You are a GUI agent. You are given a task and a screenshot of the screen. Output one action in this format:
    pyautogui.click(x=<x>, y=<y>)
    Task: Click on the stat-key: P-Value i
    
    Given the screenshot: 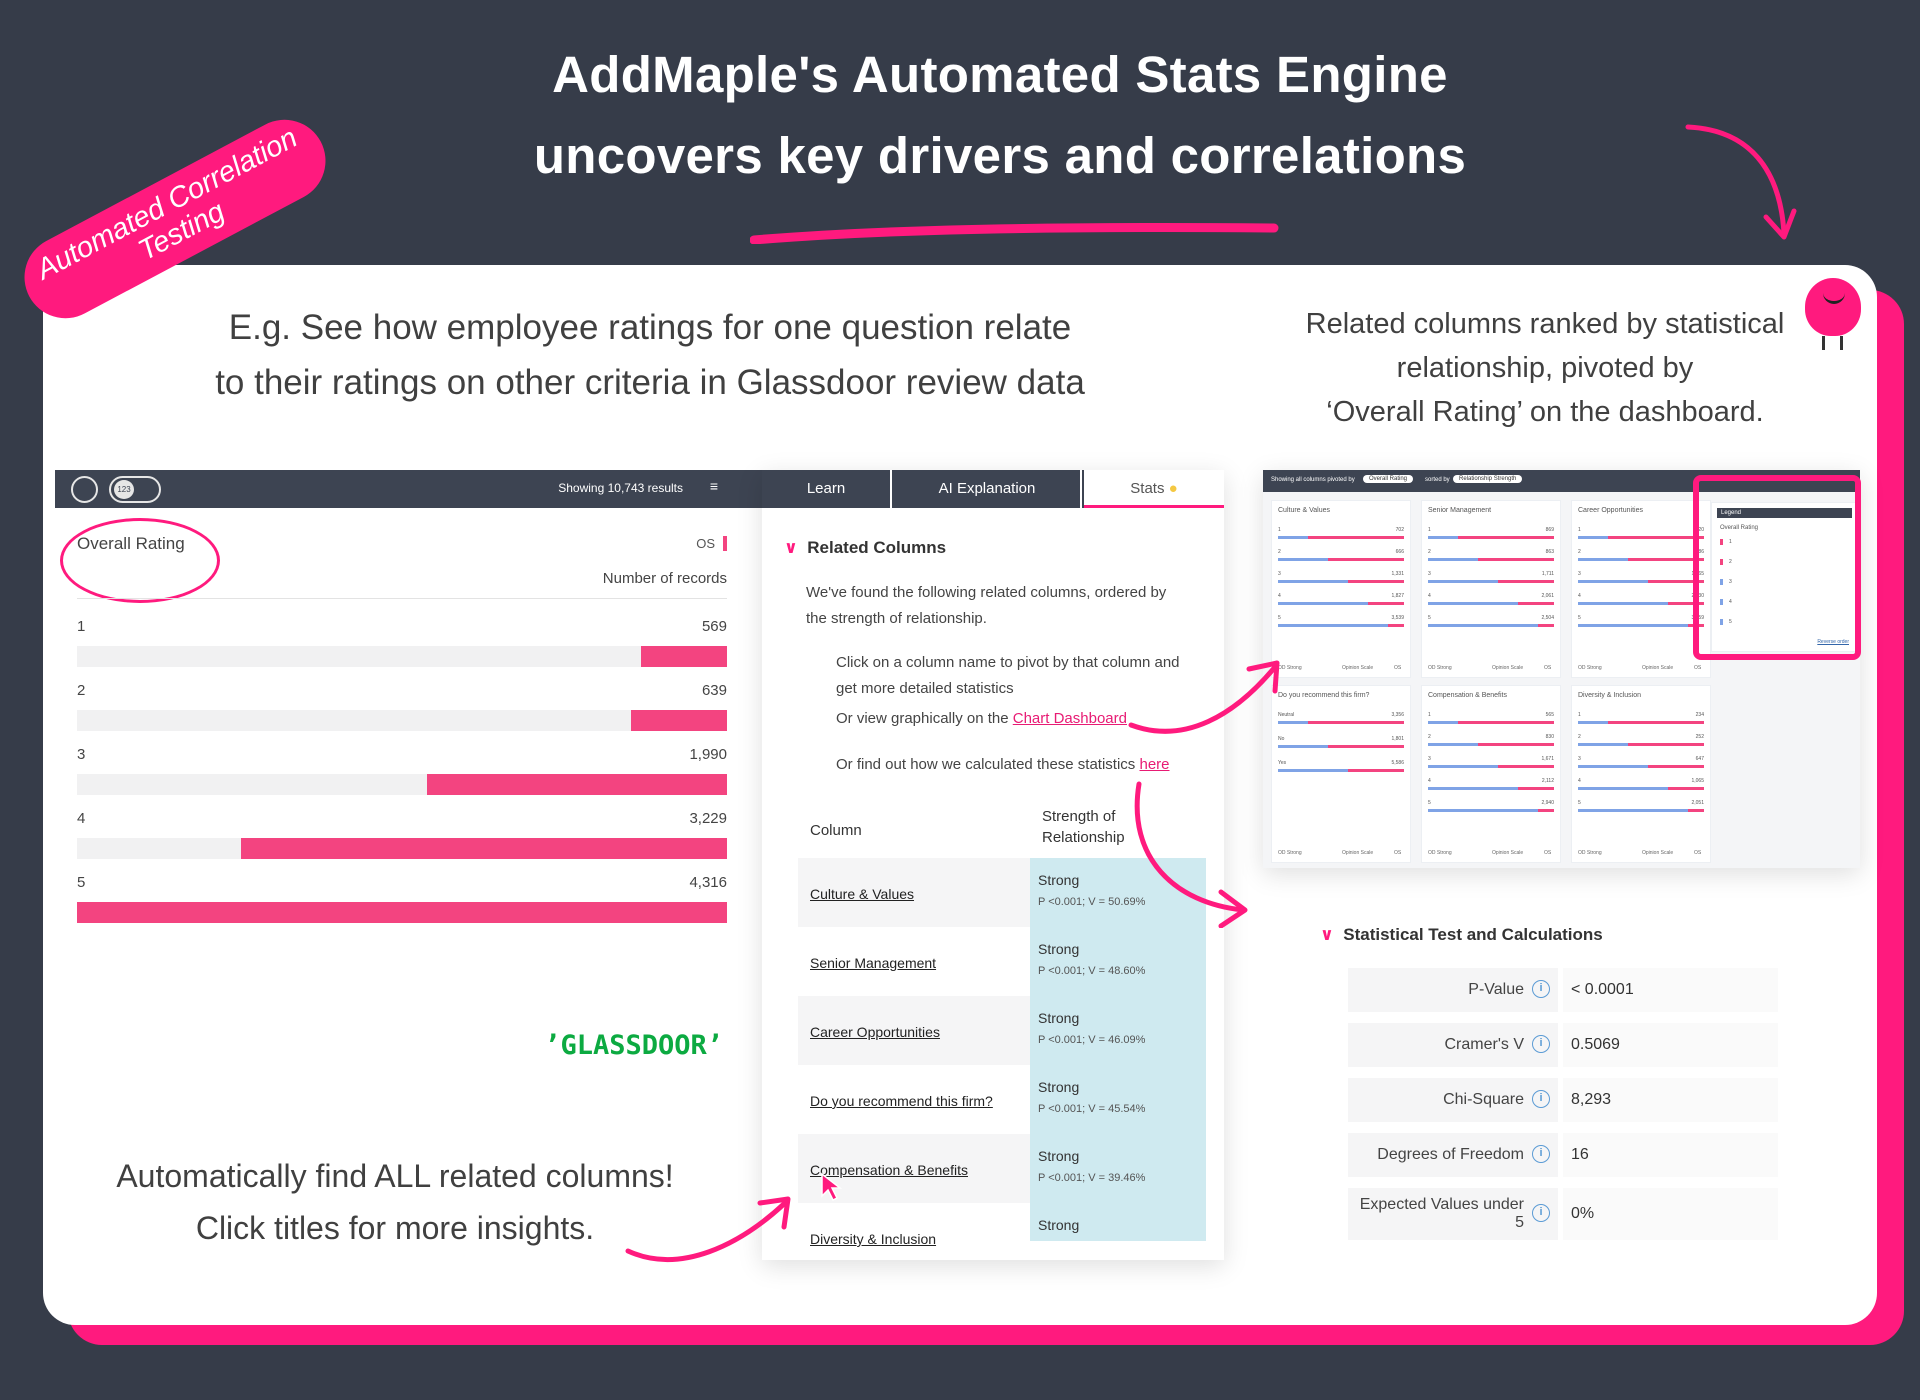 What is the action you would take?
    pyautogui.click(x=1453, y=990)
    